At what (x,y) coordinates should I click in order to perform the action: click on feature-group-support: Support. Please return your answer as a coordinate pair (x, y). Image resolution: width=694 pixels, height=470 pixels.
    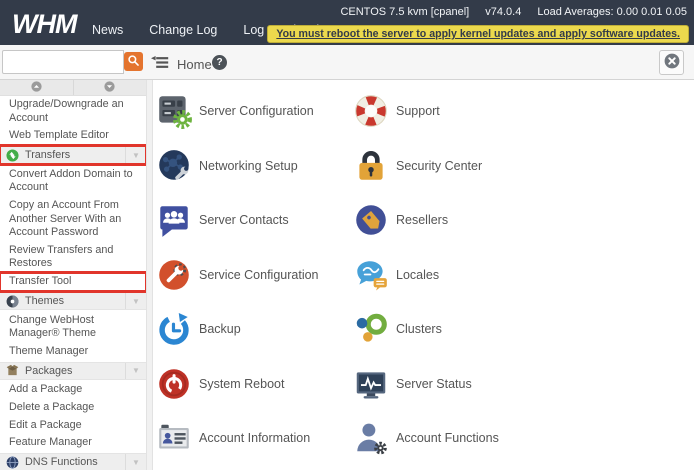
    Looking at the image, I should click on (522, 111).